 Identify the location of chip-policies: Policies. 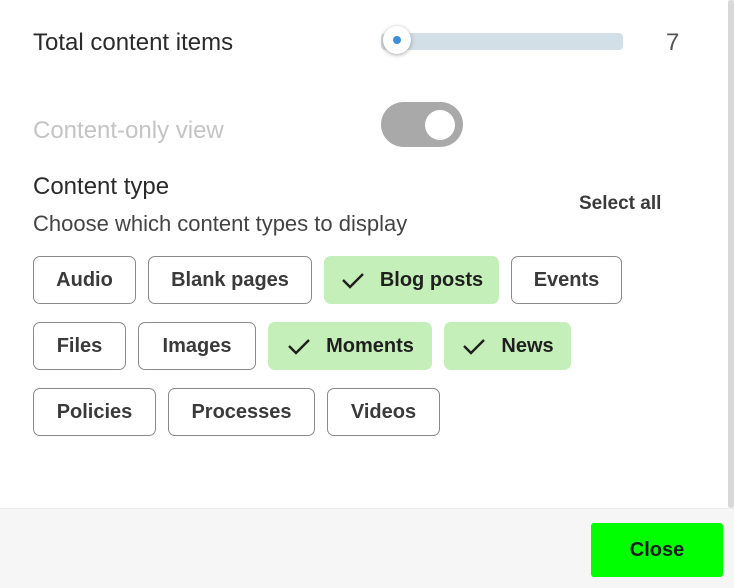
(94, 412).